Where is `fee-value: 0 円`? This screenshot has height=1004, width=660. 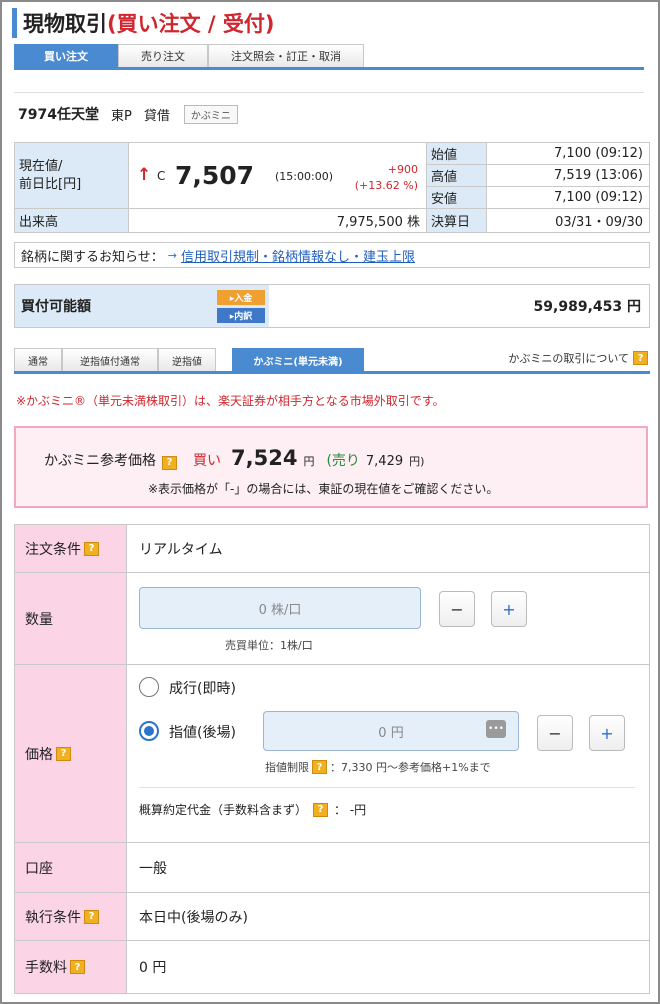 fee-value: 0 円 is located at coordinates (153, 968).